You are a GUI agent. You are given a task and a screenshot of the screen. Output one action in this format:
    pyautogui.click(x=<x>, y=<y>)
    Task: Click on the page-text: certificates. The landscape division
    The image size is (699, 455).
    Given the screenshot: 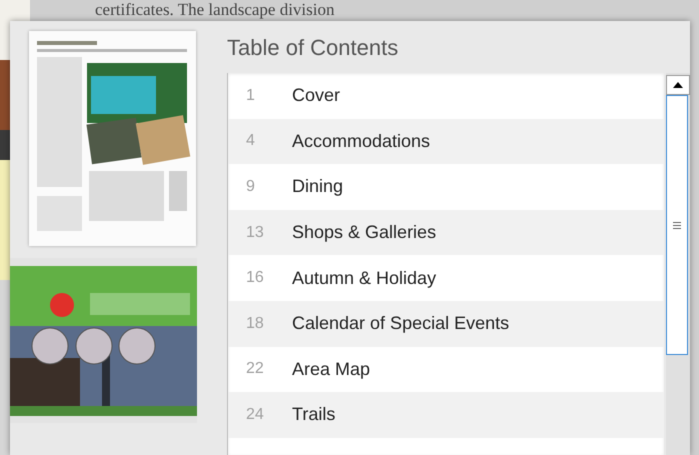 What is the action you would take?
    pyautogui.click(x=214, y=9)
    